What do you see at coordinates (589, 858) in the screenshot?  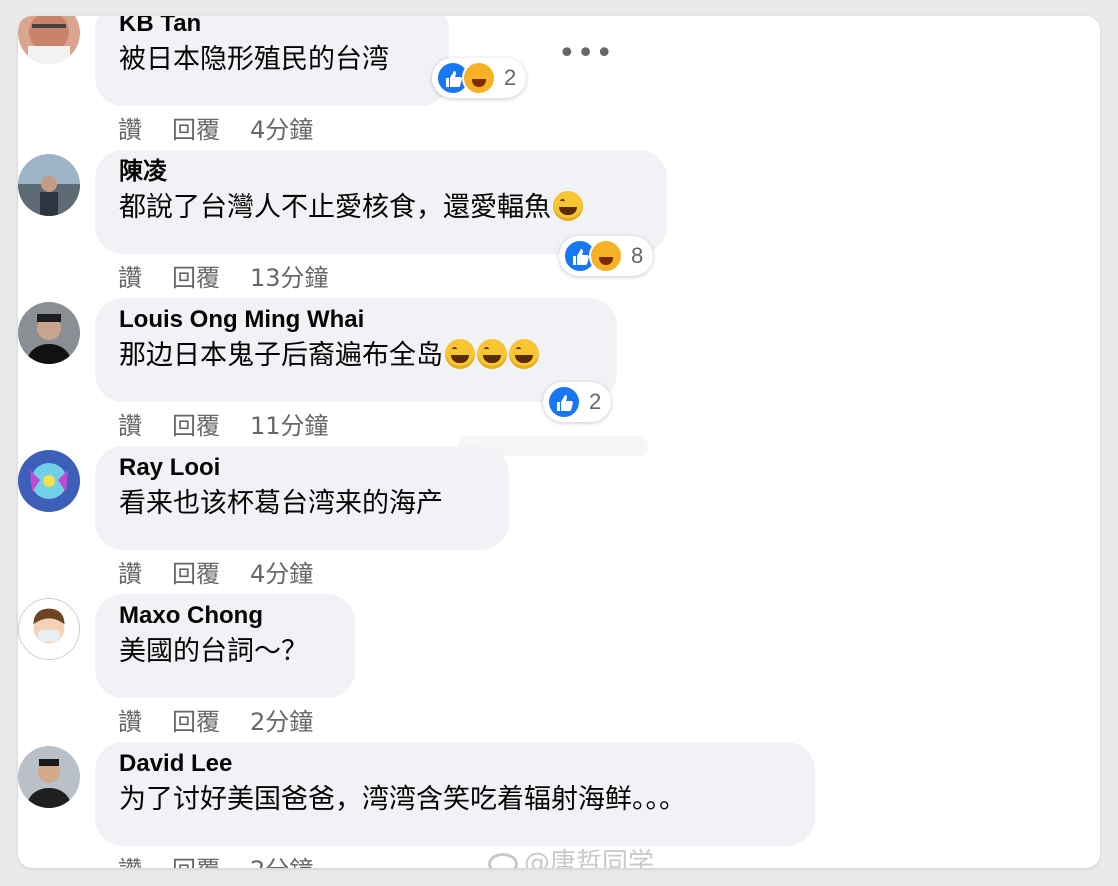 I see `watermark-text: @唐哲同学` at bounding box center [589, 858].